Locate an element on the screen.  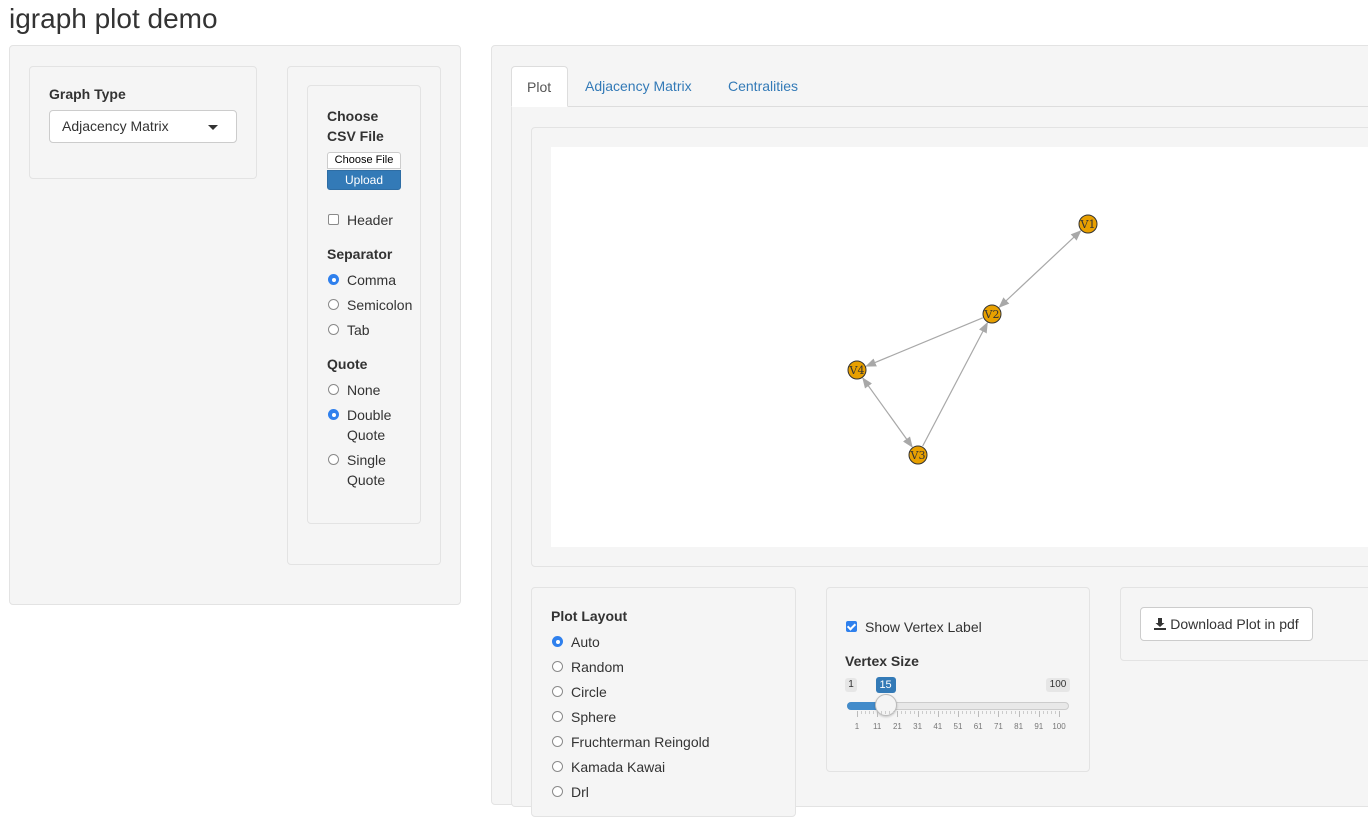
separator-option-label: Comma is located at coordinates (372, 280).